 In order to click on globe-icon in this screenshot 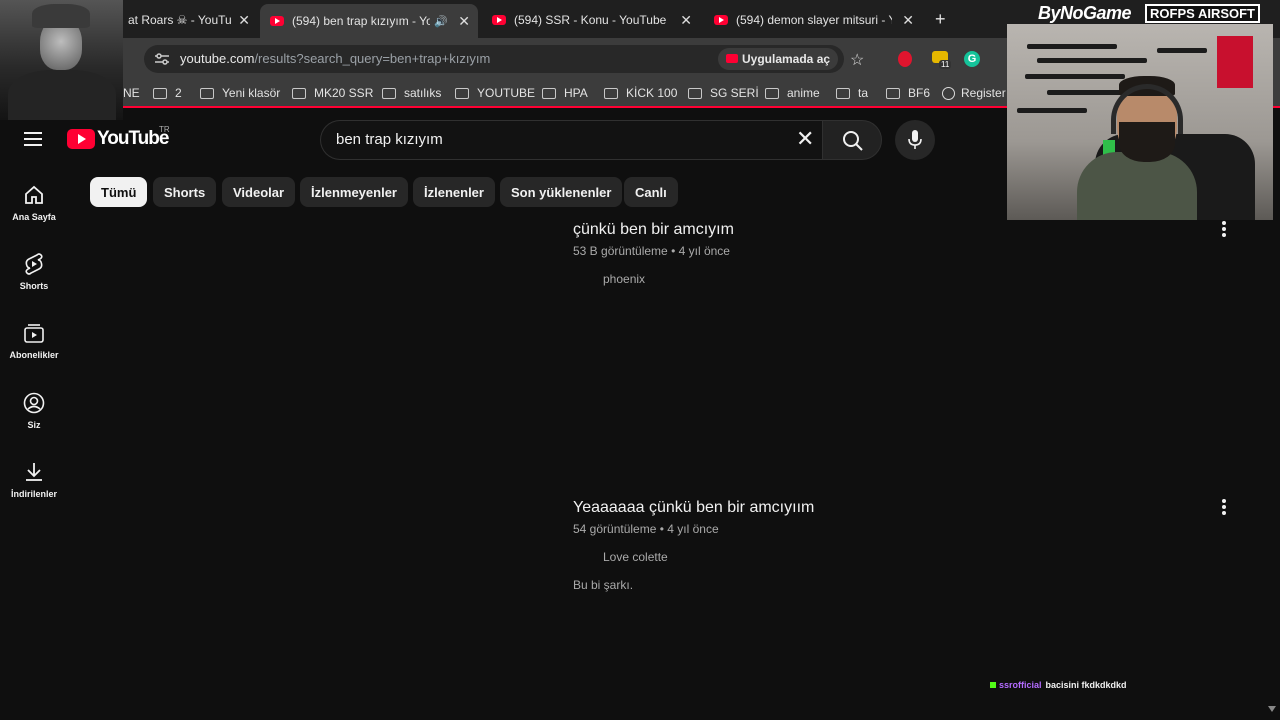, I will do `click(948, 93)`.